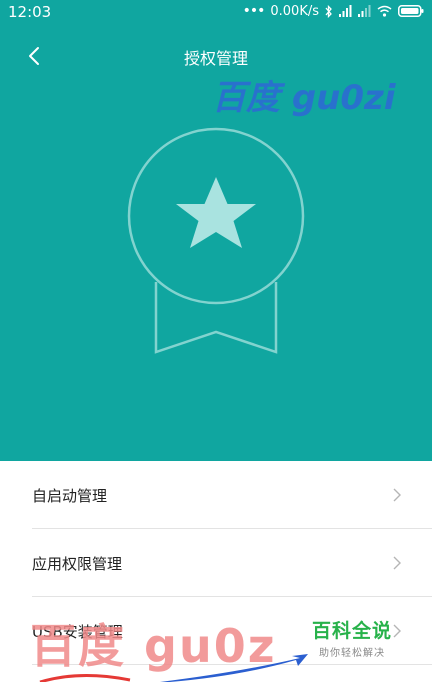  What do you see at coordinates (216, 240) in the screenshot?
I see `star-badge-icon` at bounding box center [216, 240].